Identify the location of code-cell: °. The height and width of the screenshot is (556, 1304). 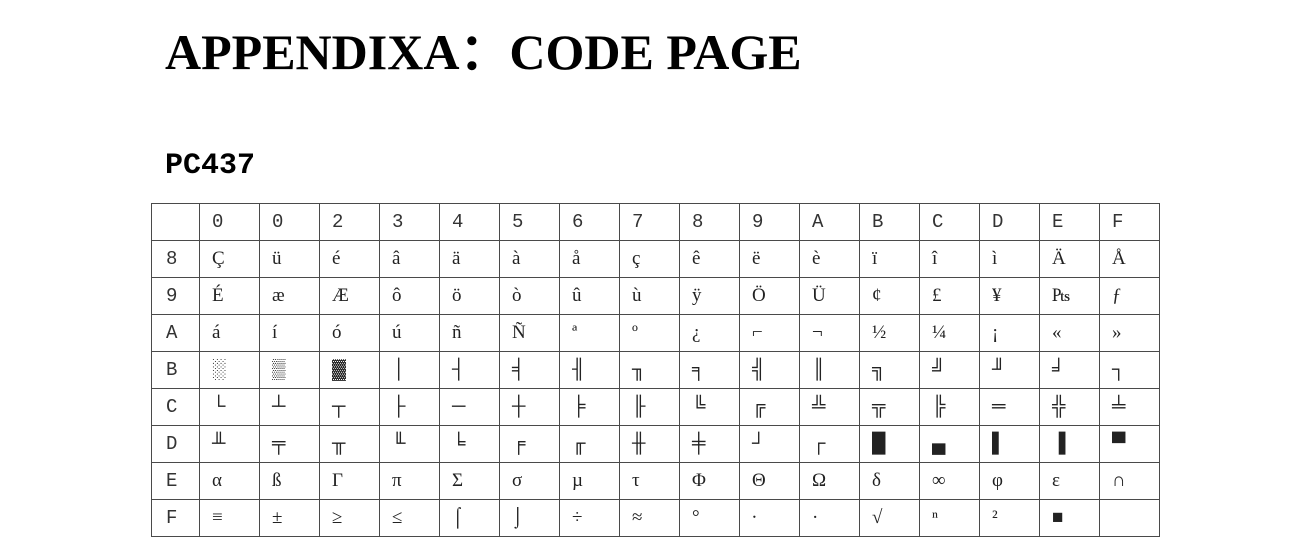
(709, 518).